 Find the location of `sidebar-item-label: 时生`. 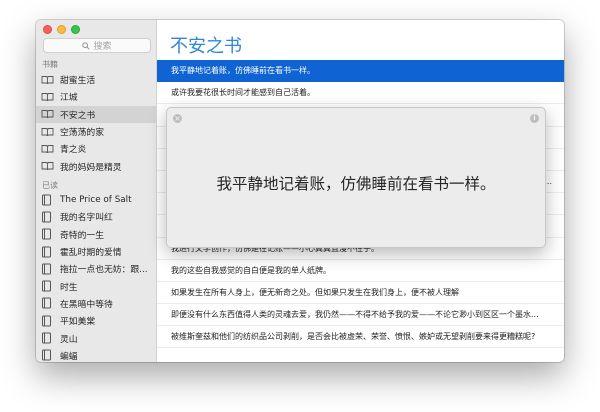

sidebar-item-label: 时生 is located at coordinates (69, 287).